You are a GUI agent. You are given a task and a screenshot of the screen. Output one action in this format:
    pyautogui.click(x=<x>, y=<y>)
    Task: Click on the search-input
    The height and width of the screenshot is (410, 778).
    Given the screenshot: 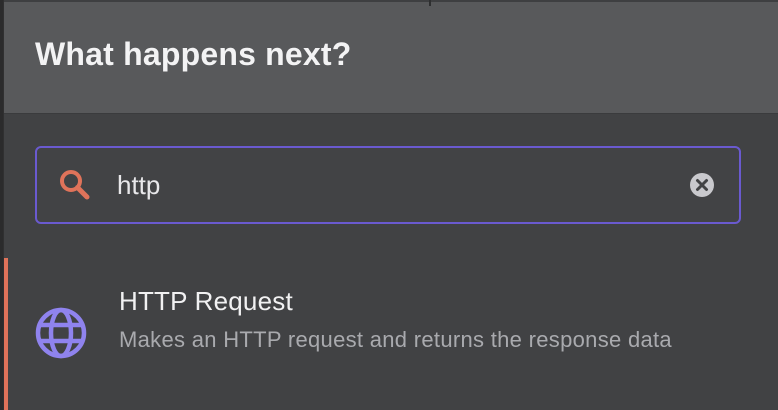 What is the action you would take?
    pyautogui.click(x=402, y=185)
    